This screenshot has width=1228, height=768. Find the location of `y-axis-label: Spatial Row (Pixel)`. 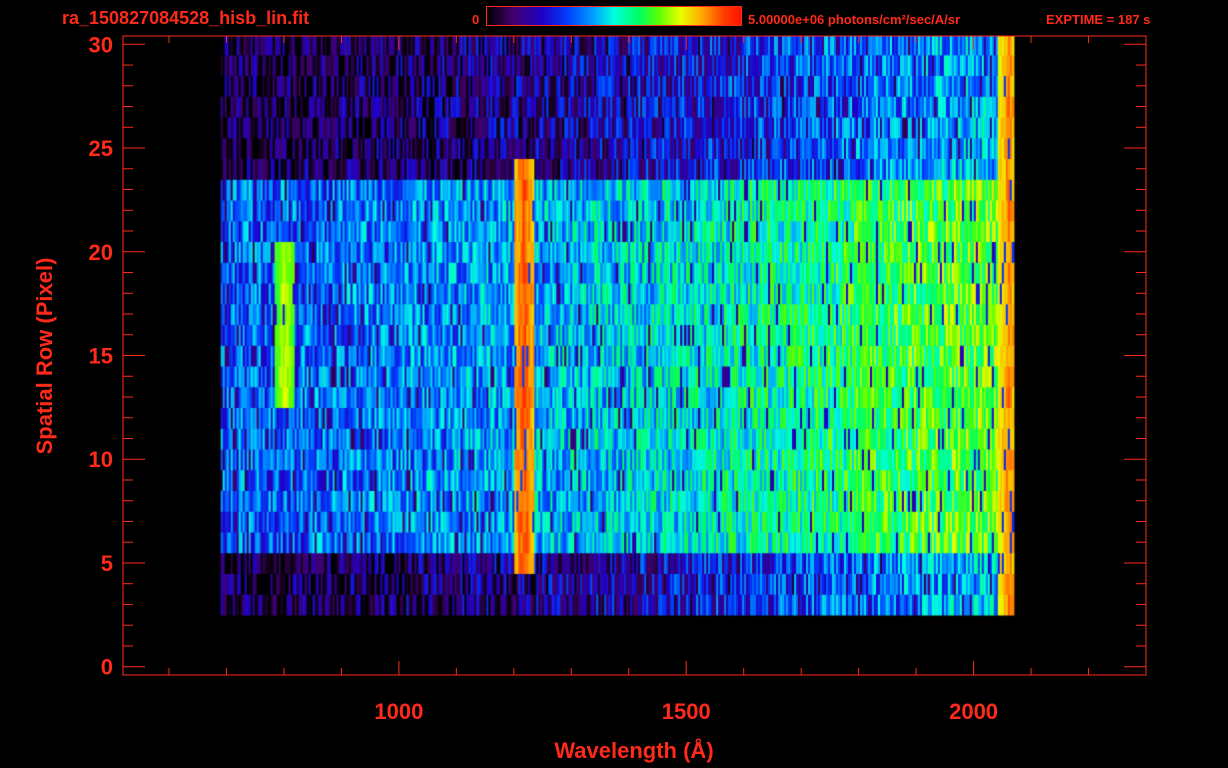

y-axis-label: Spatial Row (Pixel) is located at coordinates (44, 356).